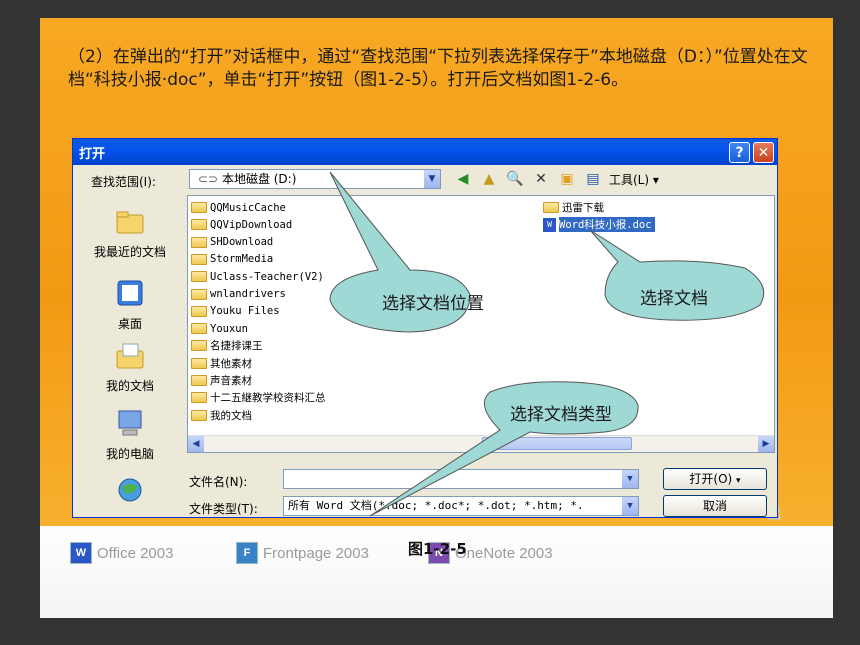  Describe the element at coordinates (561, 415) in the screenshot. I see `callout-type-text: 选择文档类型` at that location.